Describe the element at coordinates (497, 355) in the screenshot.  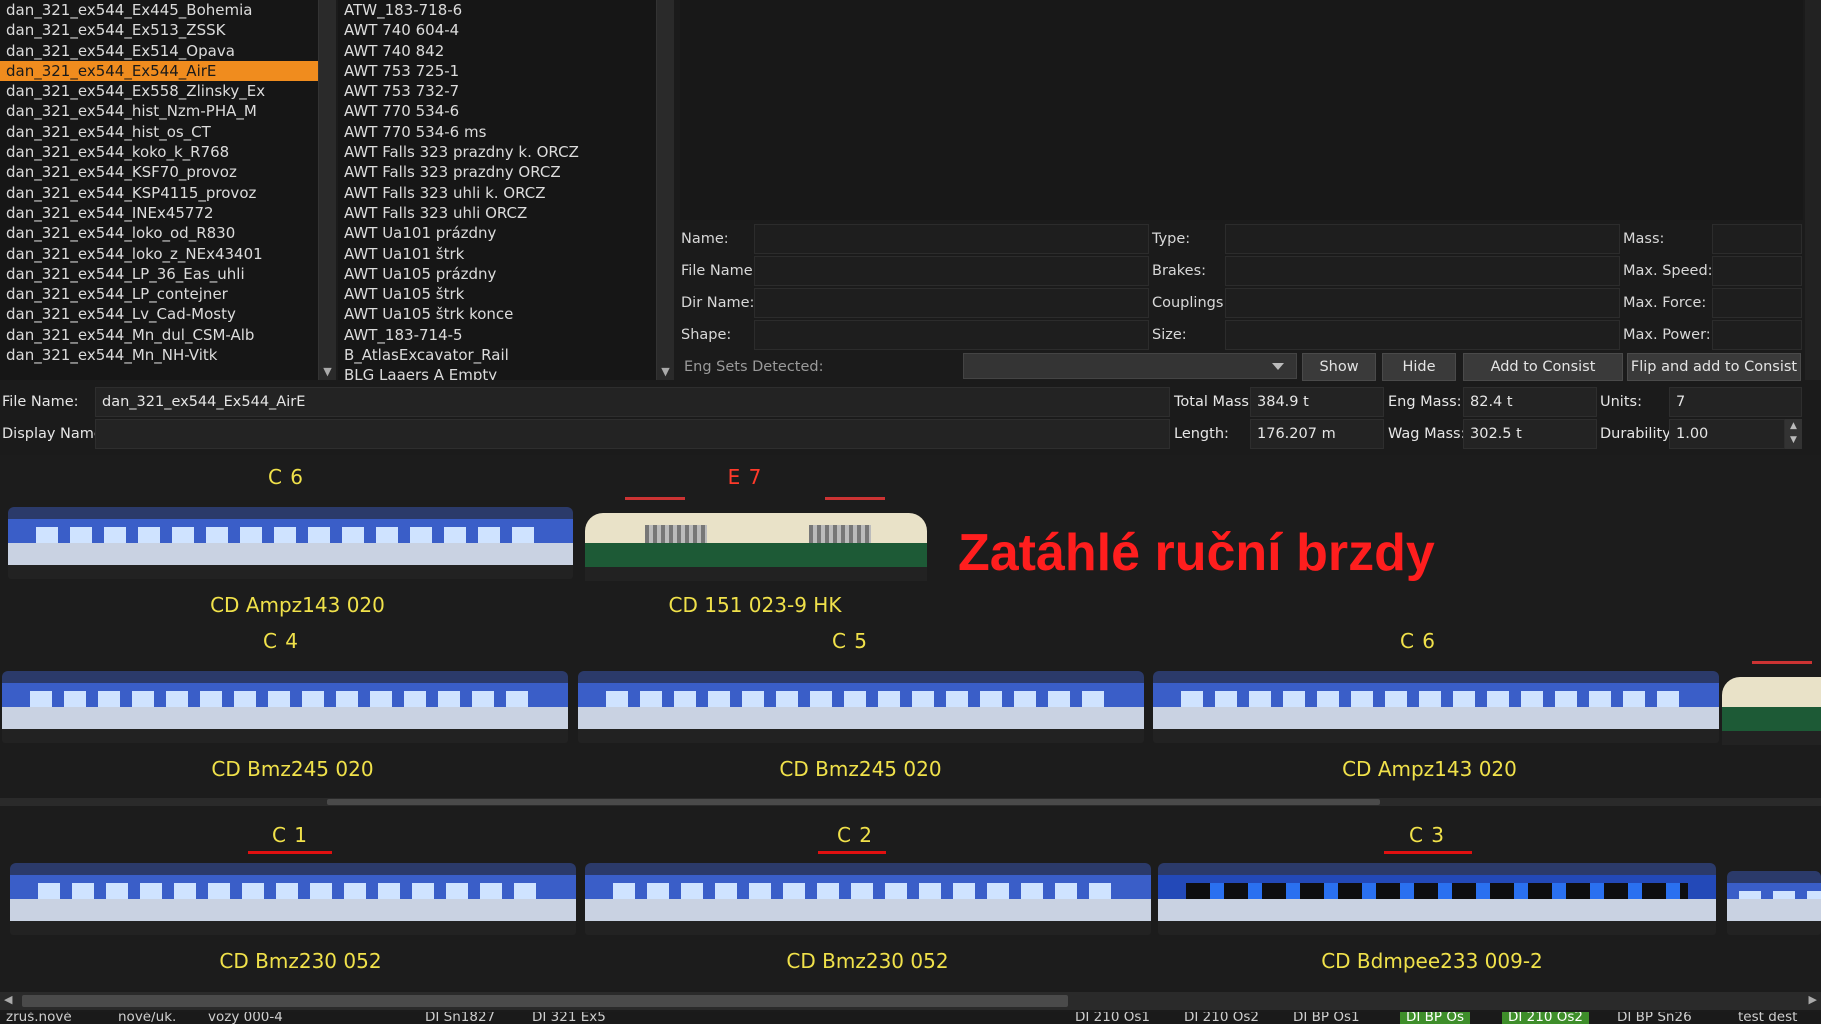
I see `list-item: B_AtlasExcavator_Rail` at that location.